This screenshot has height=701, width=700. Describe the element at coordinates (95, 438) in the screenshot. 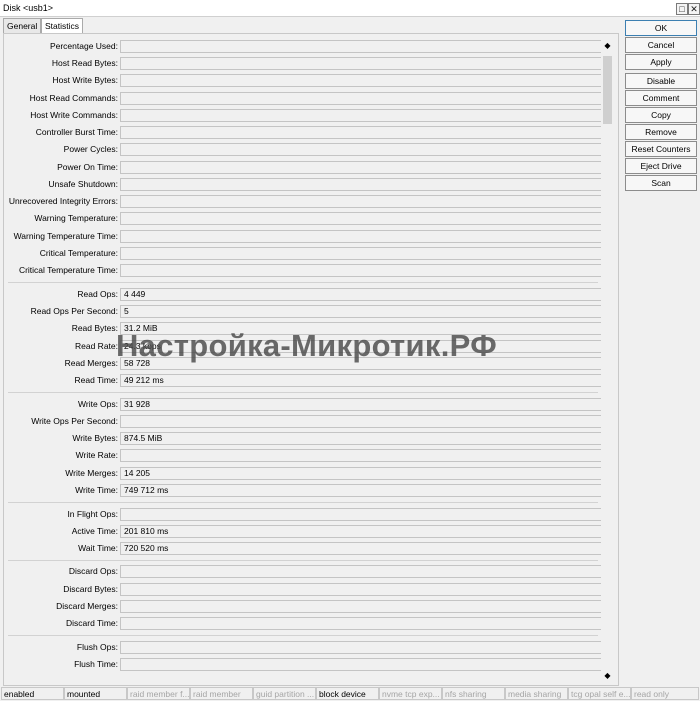

I see `write-bytes-label: Write Bytes:` at that location.